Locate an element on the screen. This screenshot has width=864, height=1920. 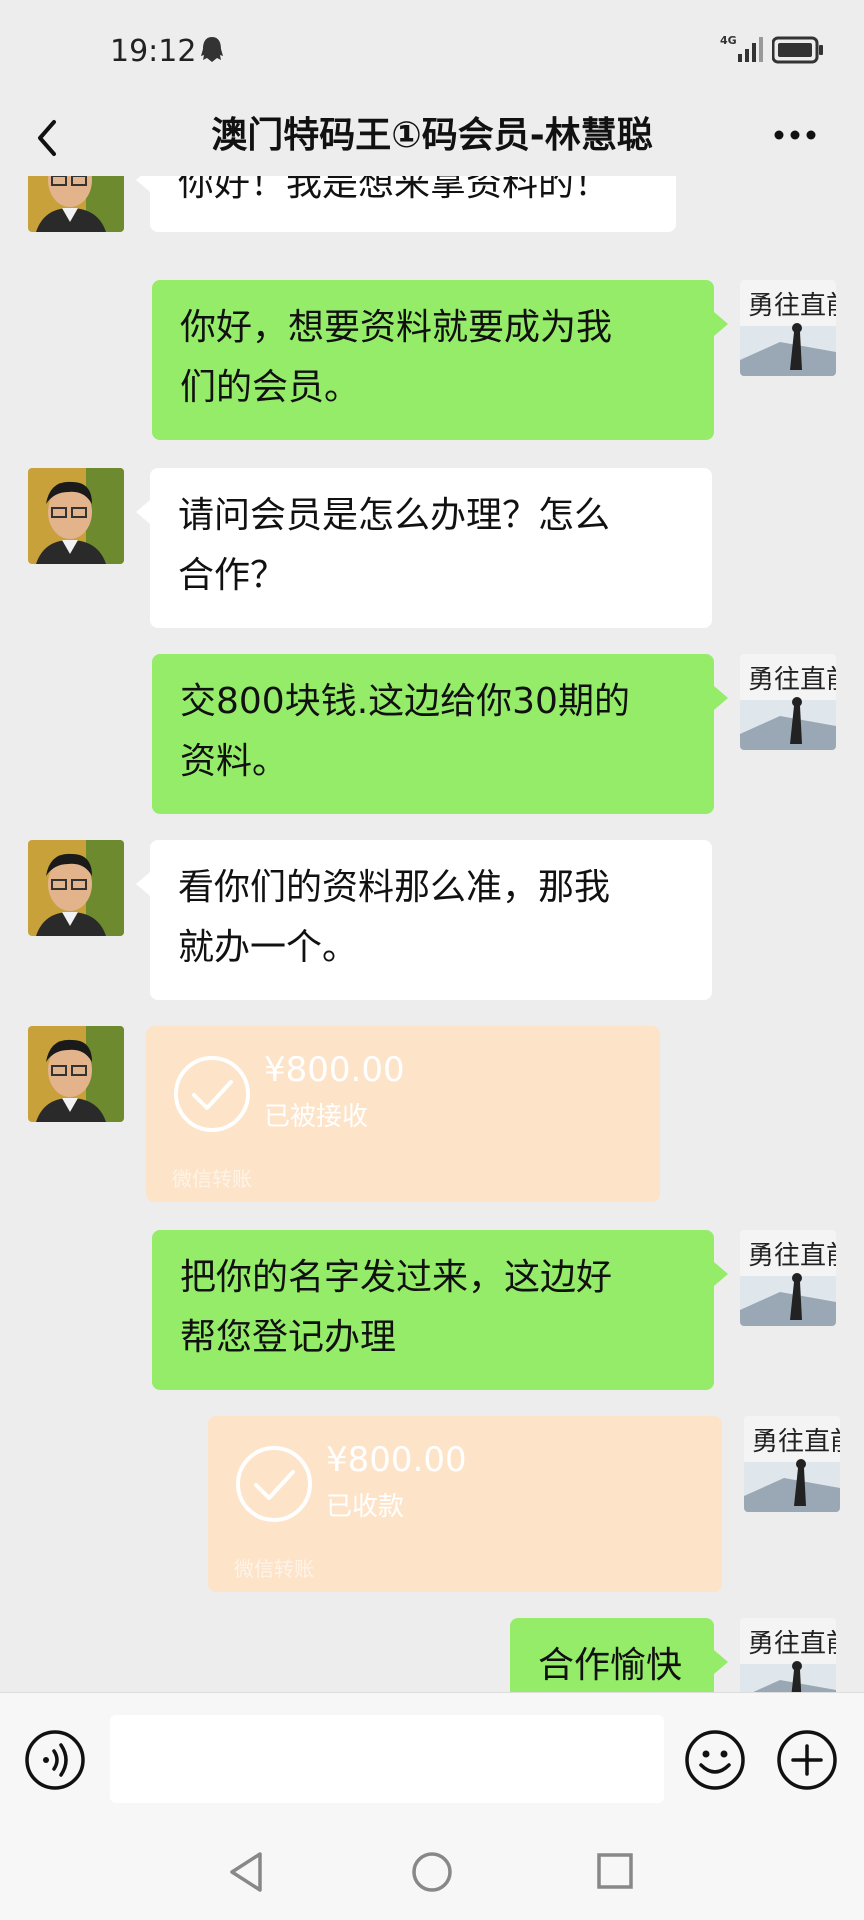
message-line: 就办一个。 is located at coordinates (268, 947).